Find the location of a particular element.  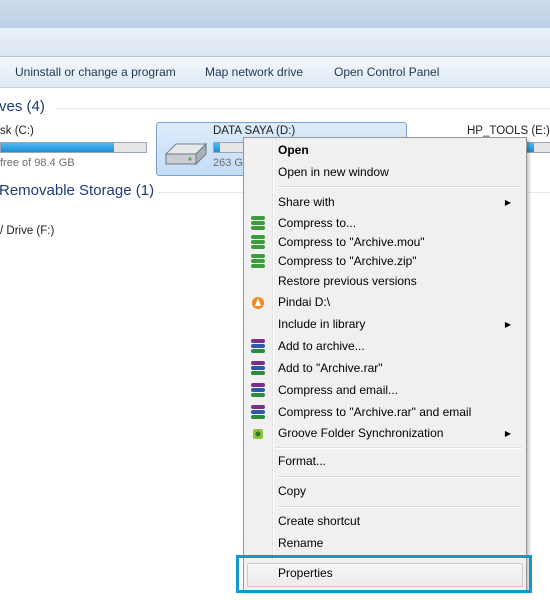

drive-f-label: / Drive (F:) is located at coordinates (27, 231).